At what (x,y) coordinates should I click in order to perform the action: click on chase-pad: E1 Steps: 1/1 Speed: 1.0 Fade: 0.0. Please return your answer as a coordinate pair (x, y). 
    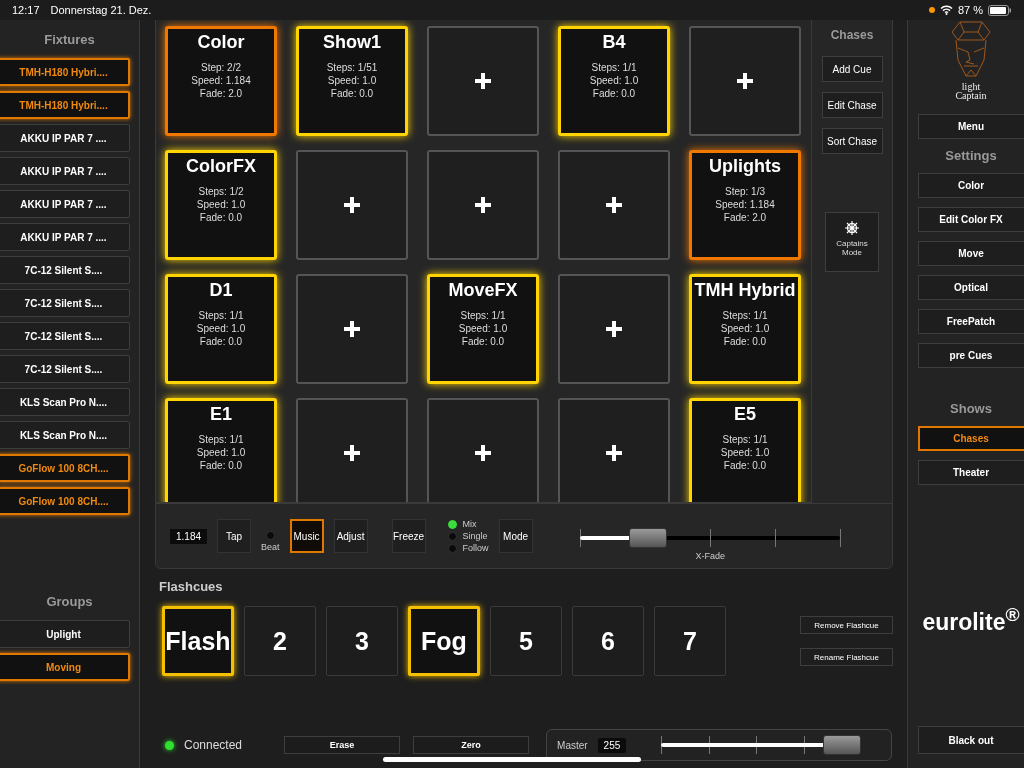
    Looking at the image, I should click on (221, 450).